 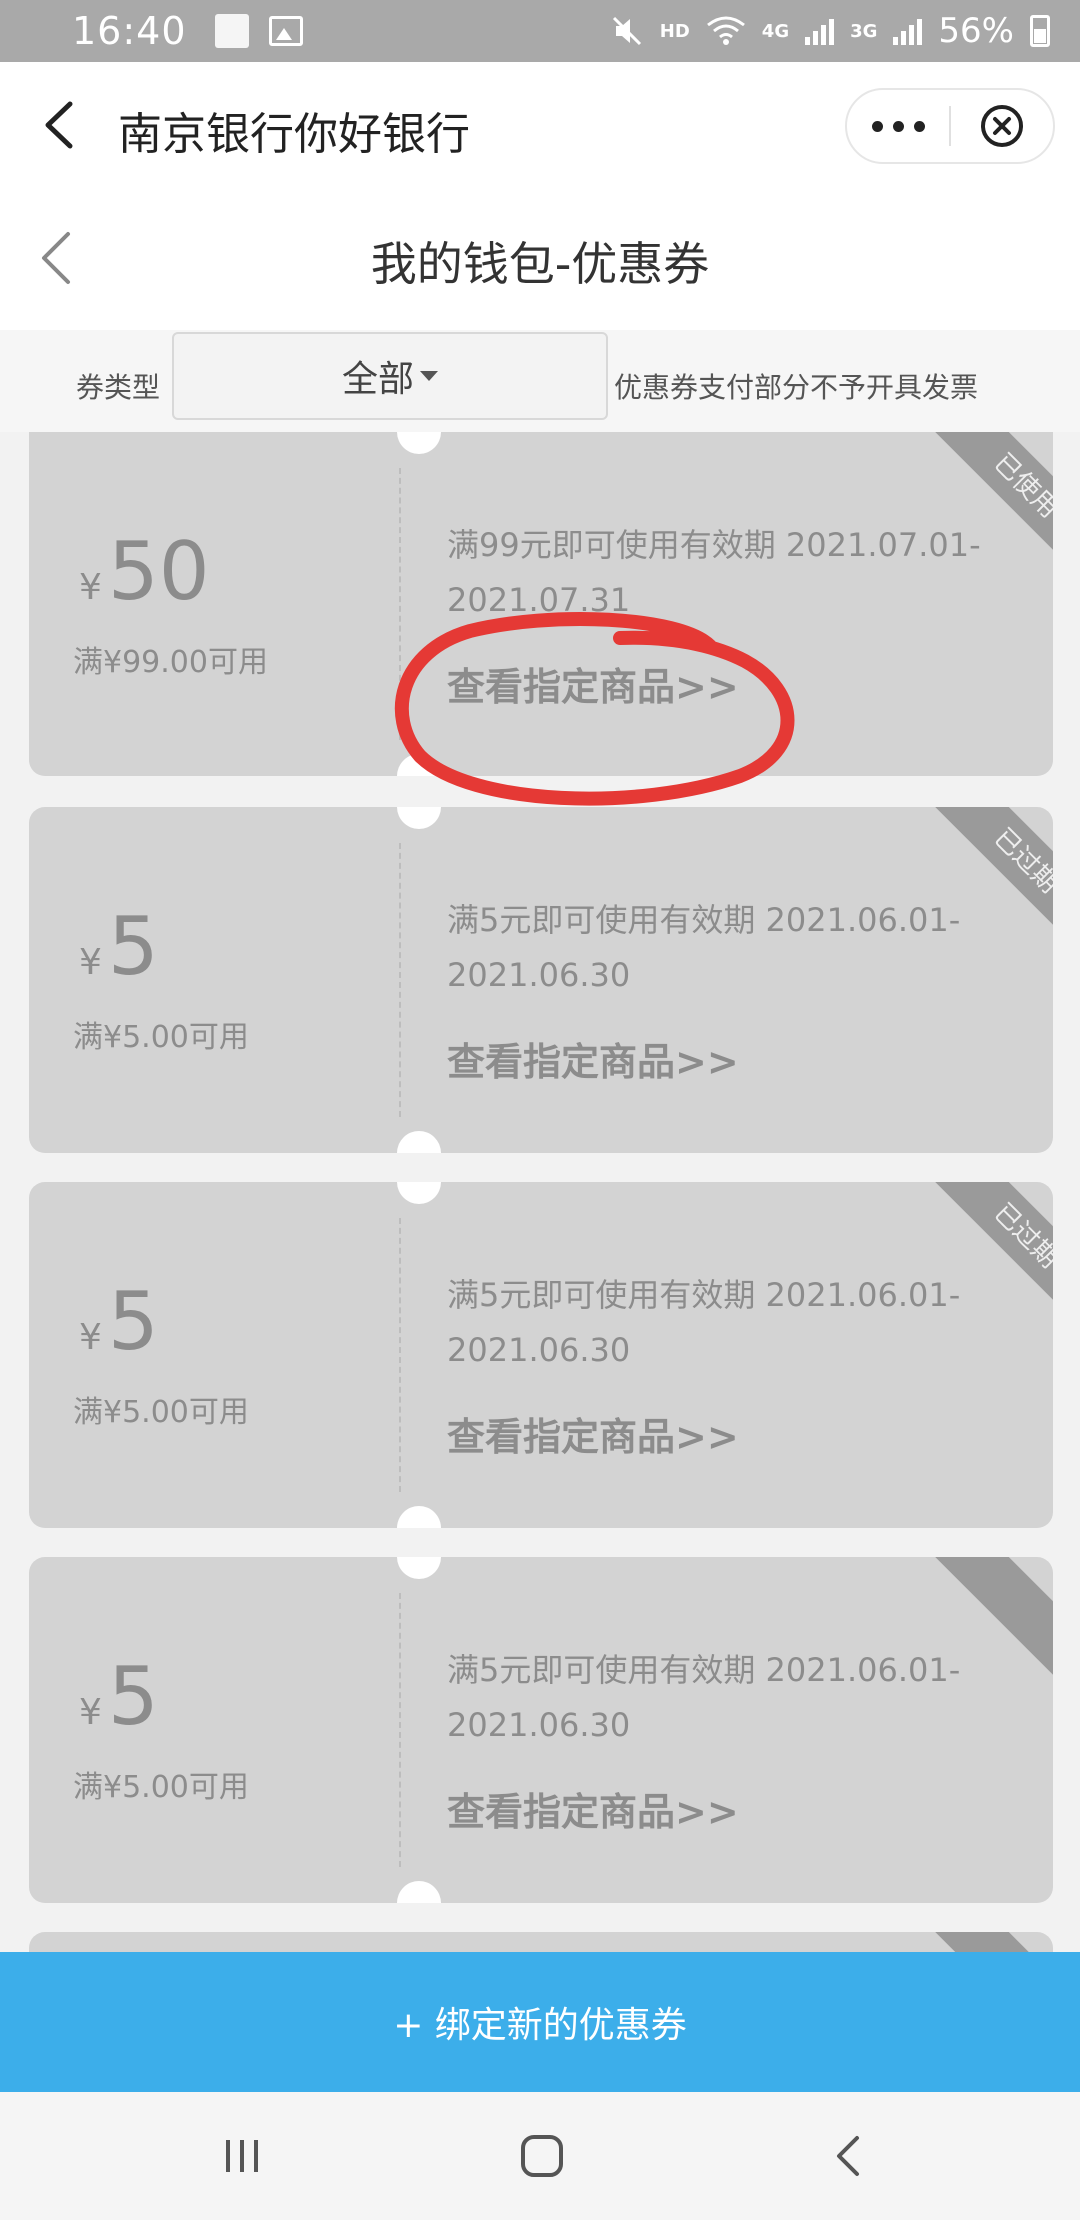 What do you see at coordinates (725, 30) in the screenshot?
I see `wifi-icon` at bounding box center [725, 30].